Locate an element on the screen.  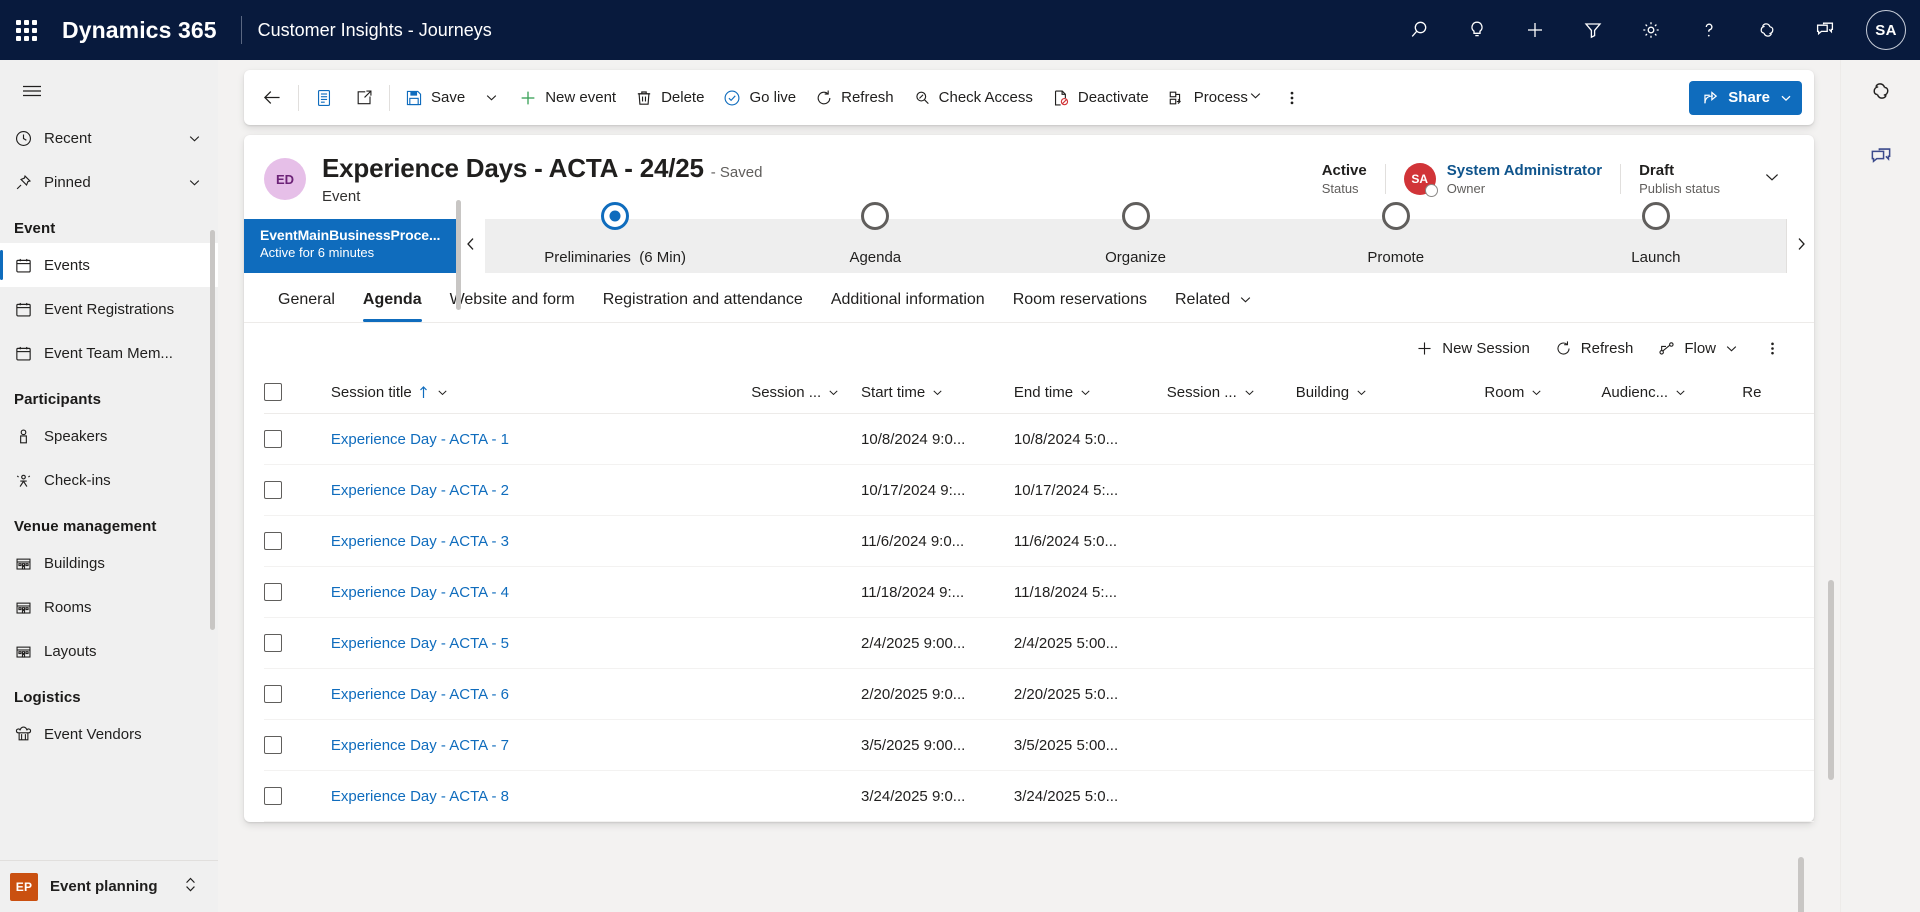
hamburger-menu-icon is located at coordinates (32, 91).